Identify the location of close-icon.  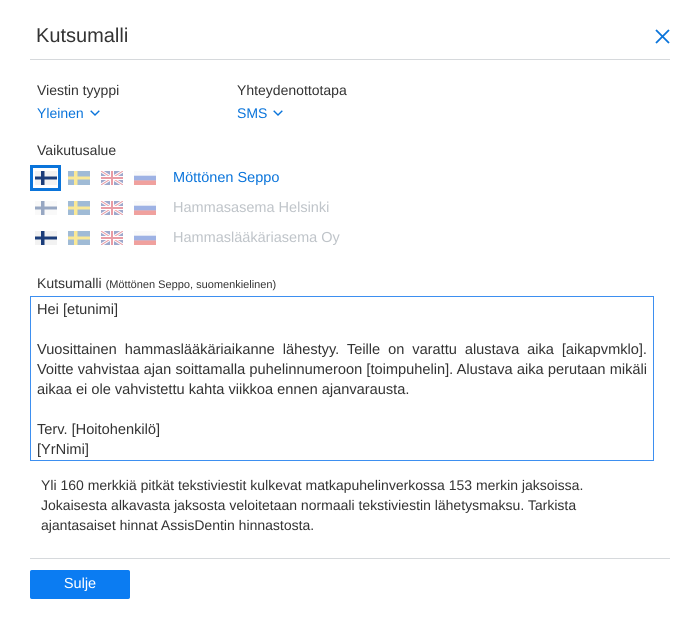
(662, 36).